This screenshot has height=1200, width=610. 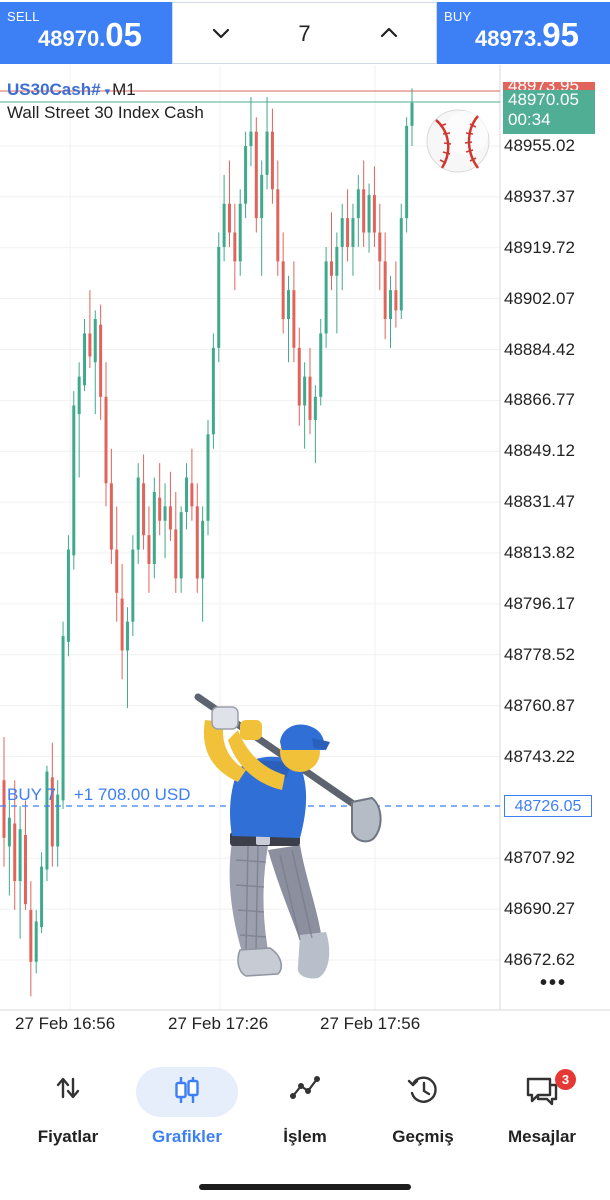 What do you see at coordinates (539, 756) in the screenshot?
I see `price-axis-label: 48743.22` at bounding box center [539, 756].